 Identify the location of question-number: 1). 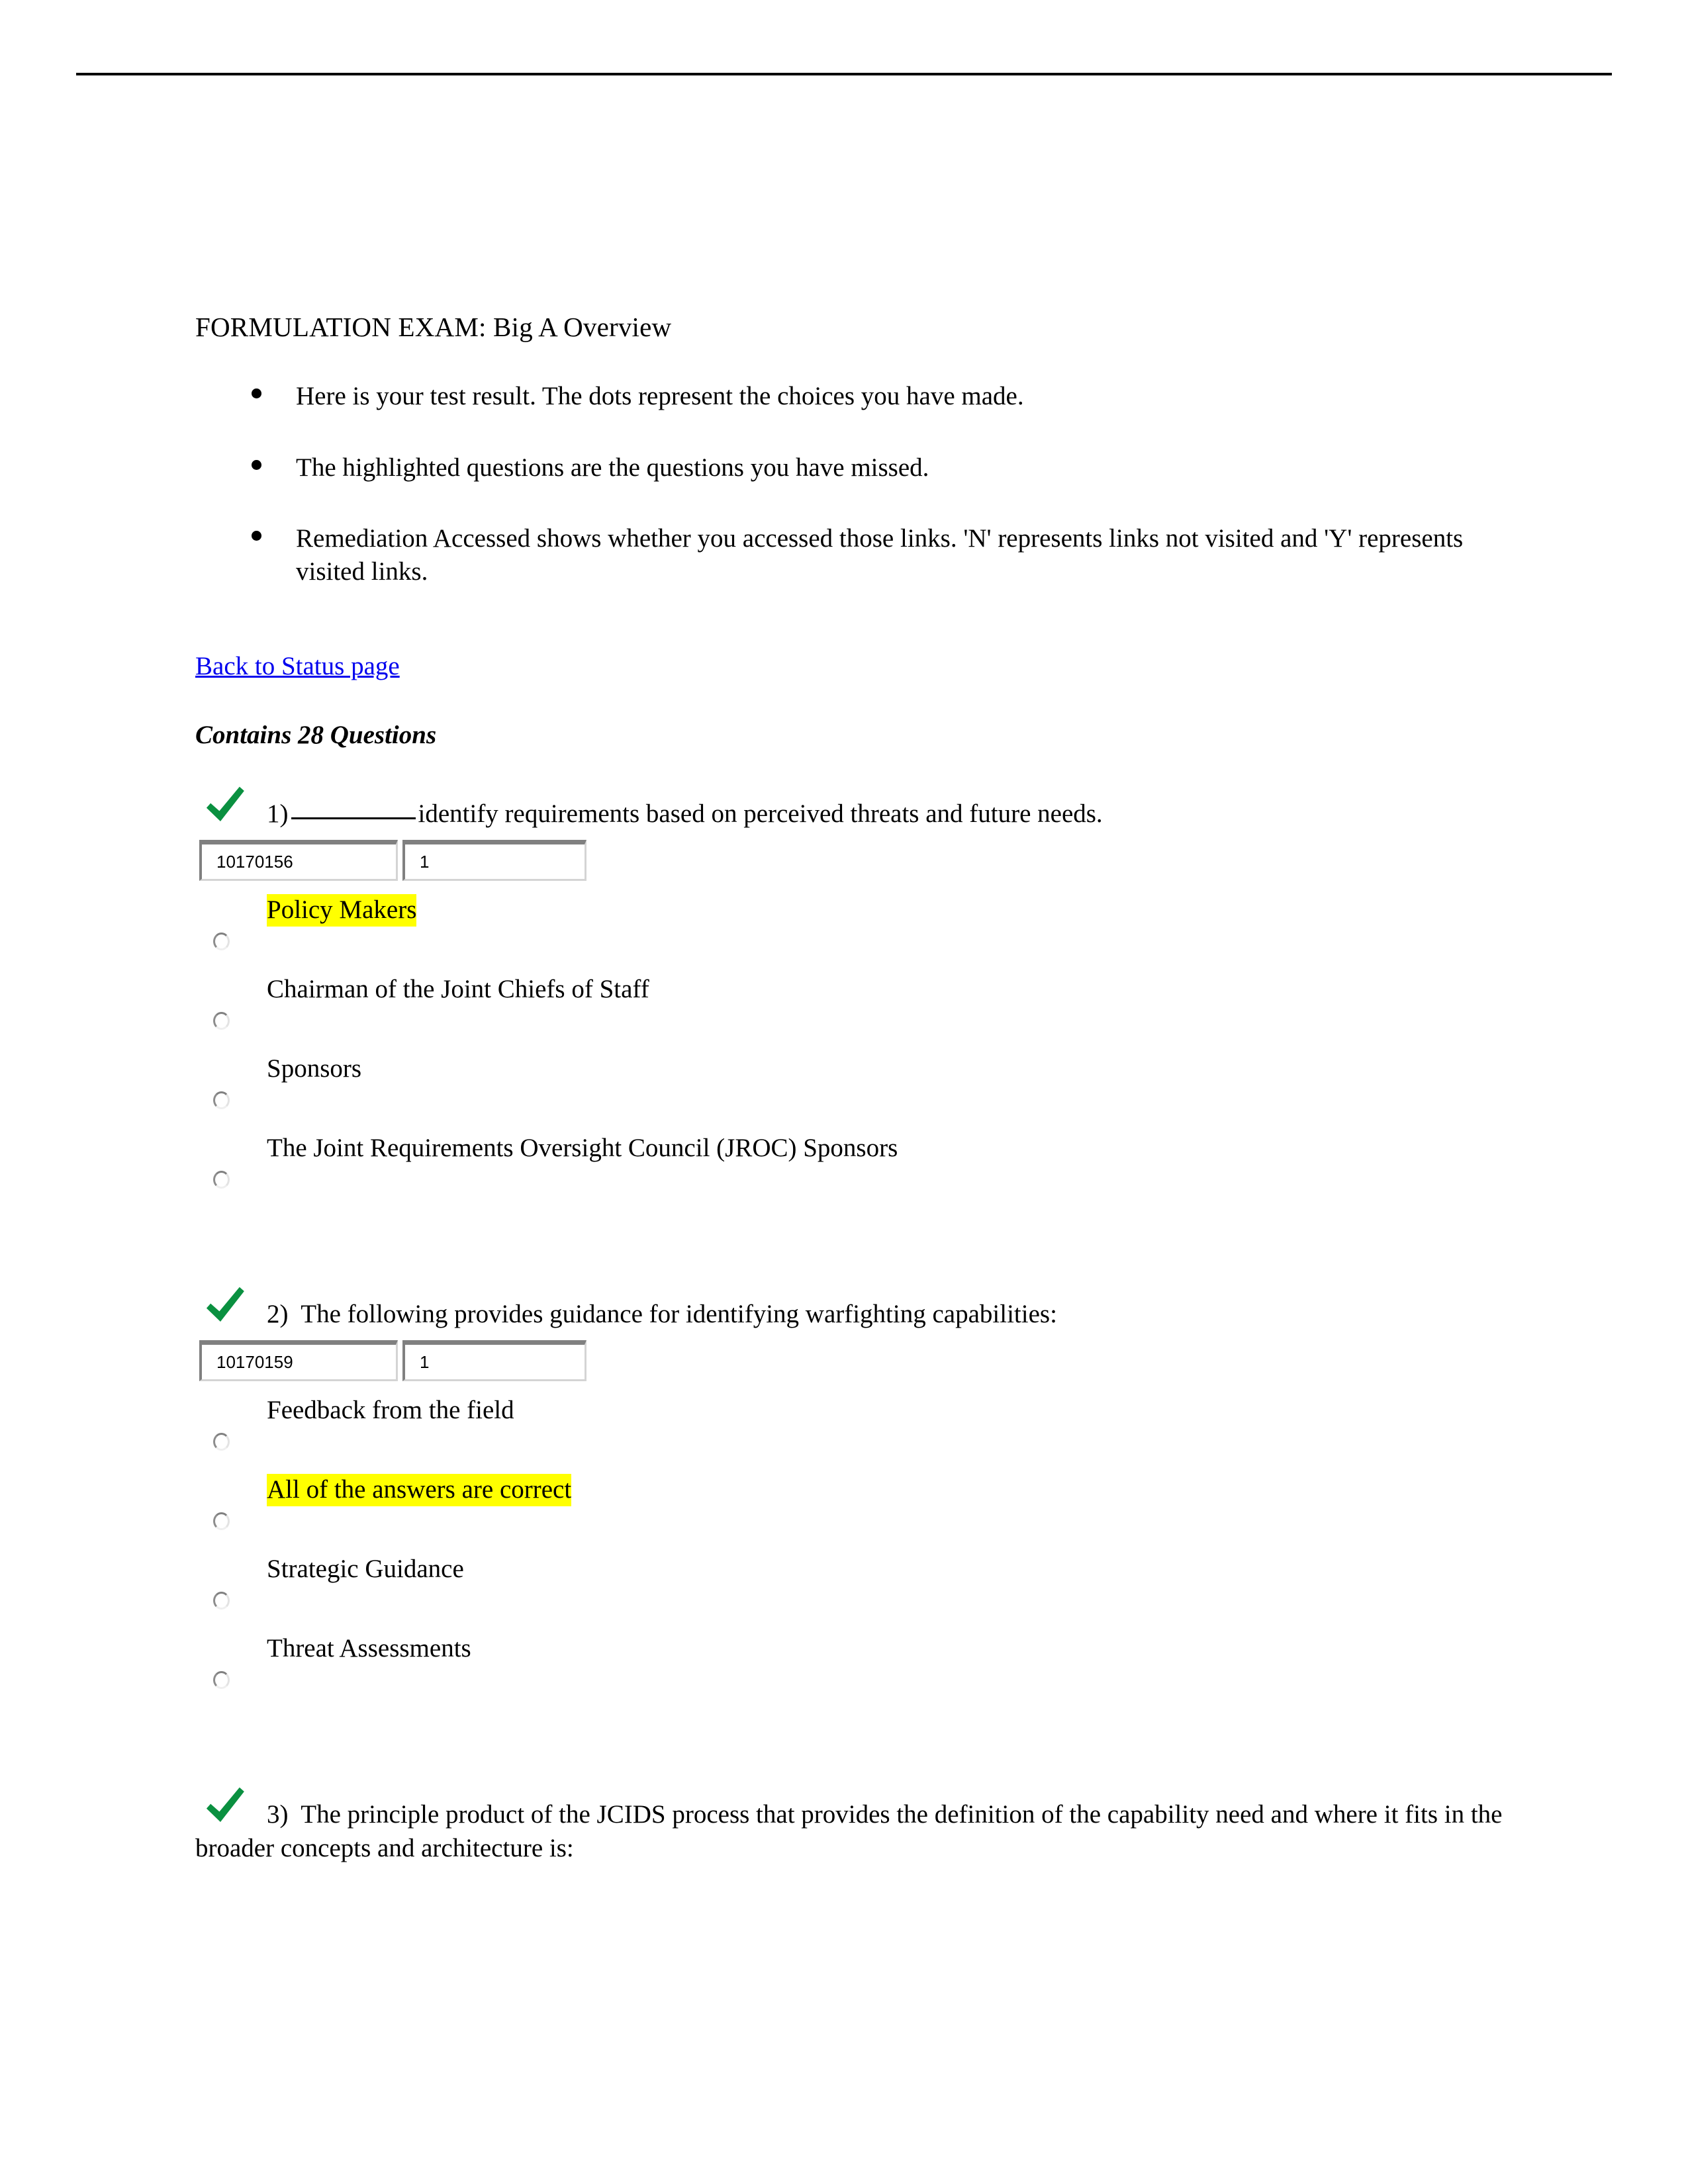
(278, 814).